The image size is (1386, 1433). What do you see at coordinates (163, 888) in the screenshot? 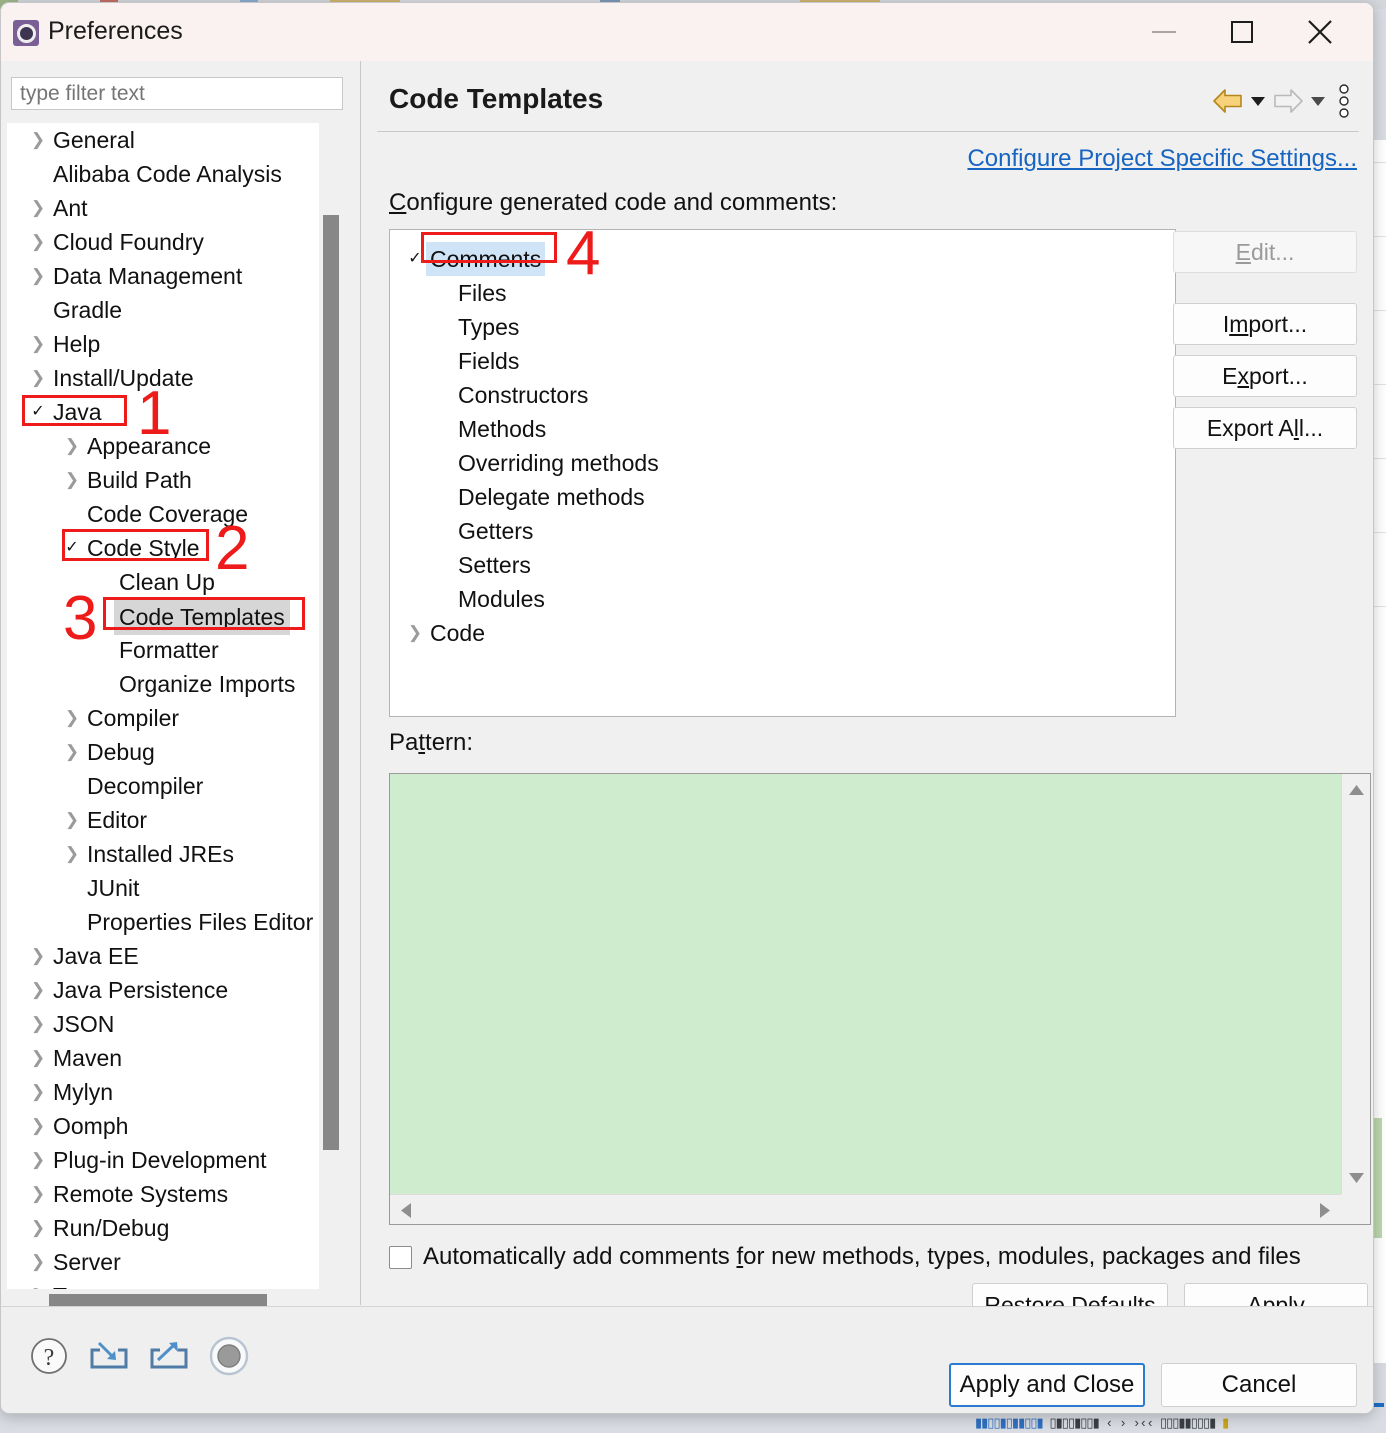
I see `sidebar-item-junit: JUnit` at bounding box center [163, 888].